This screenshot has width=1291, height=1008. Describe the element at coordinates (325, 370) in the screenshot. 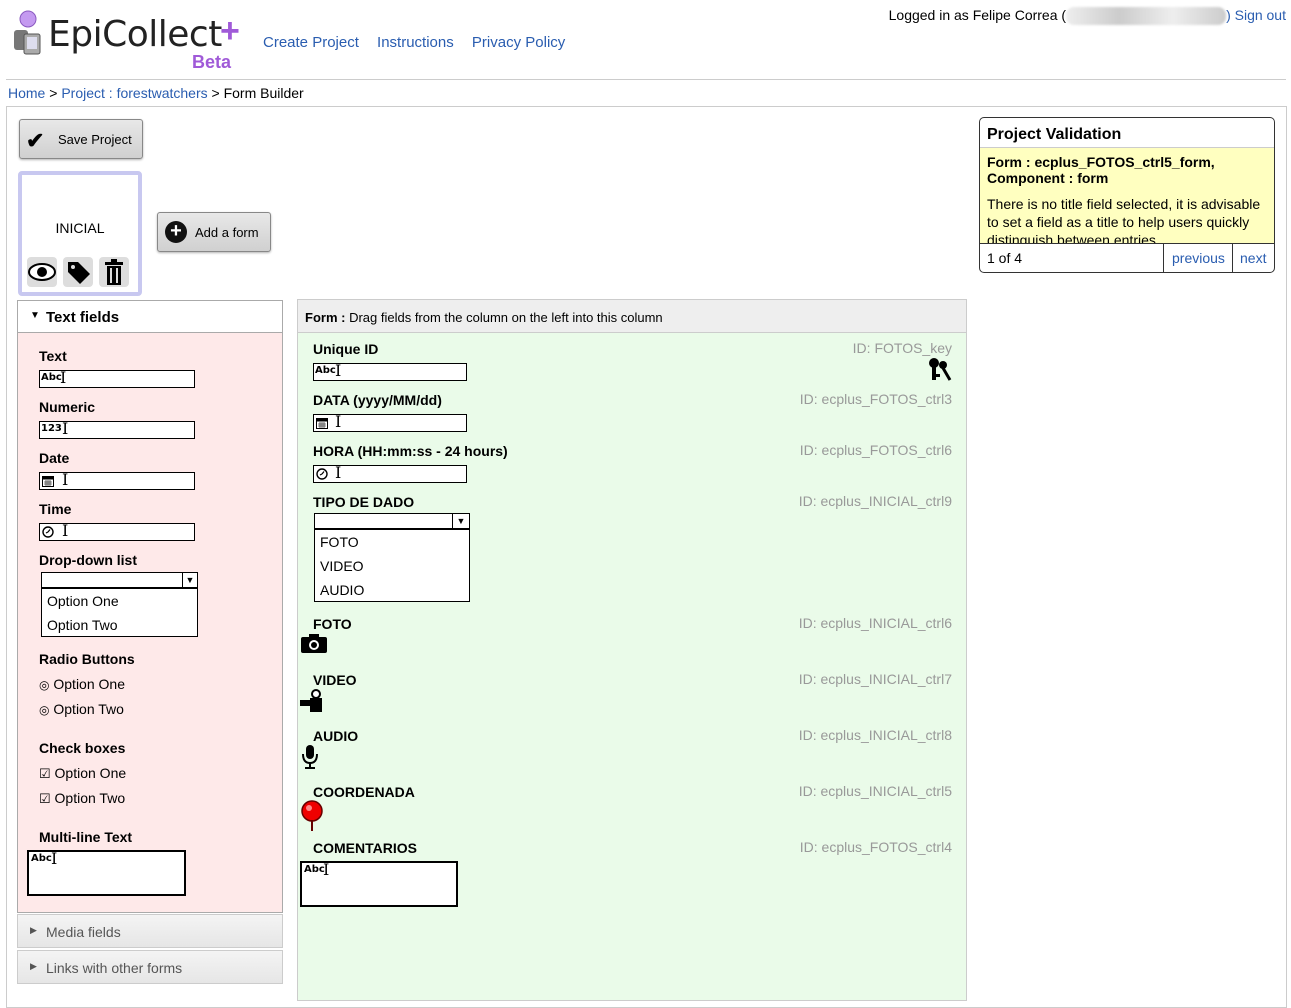

I see `field-text-icon: Abc` at that location.